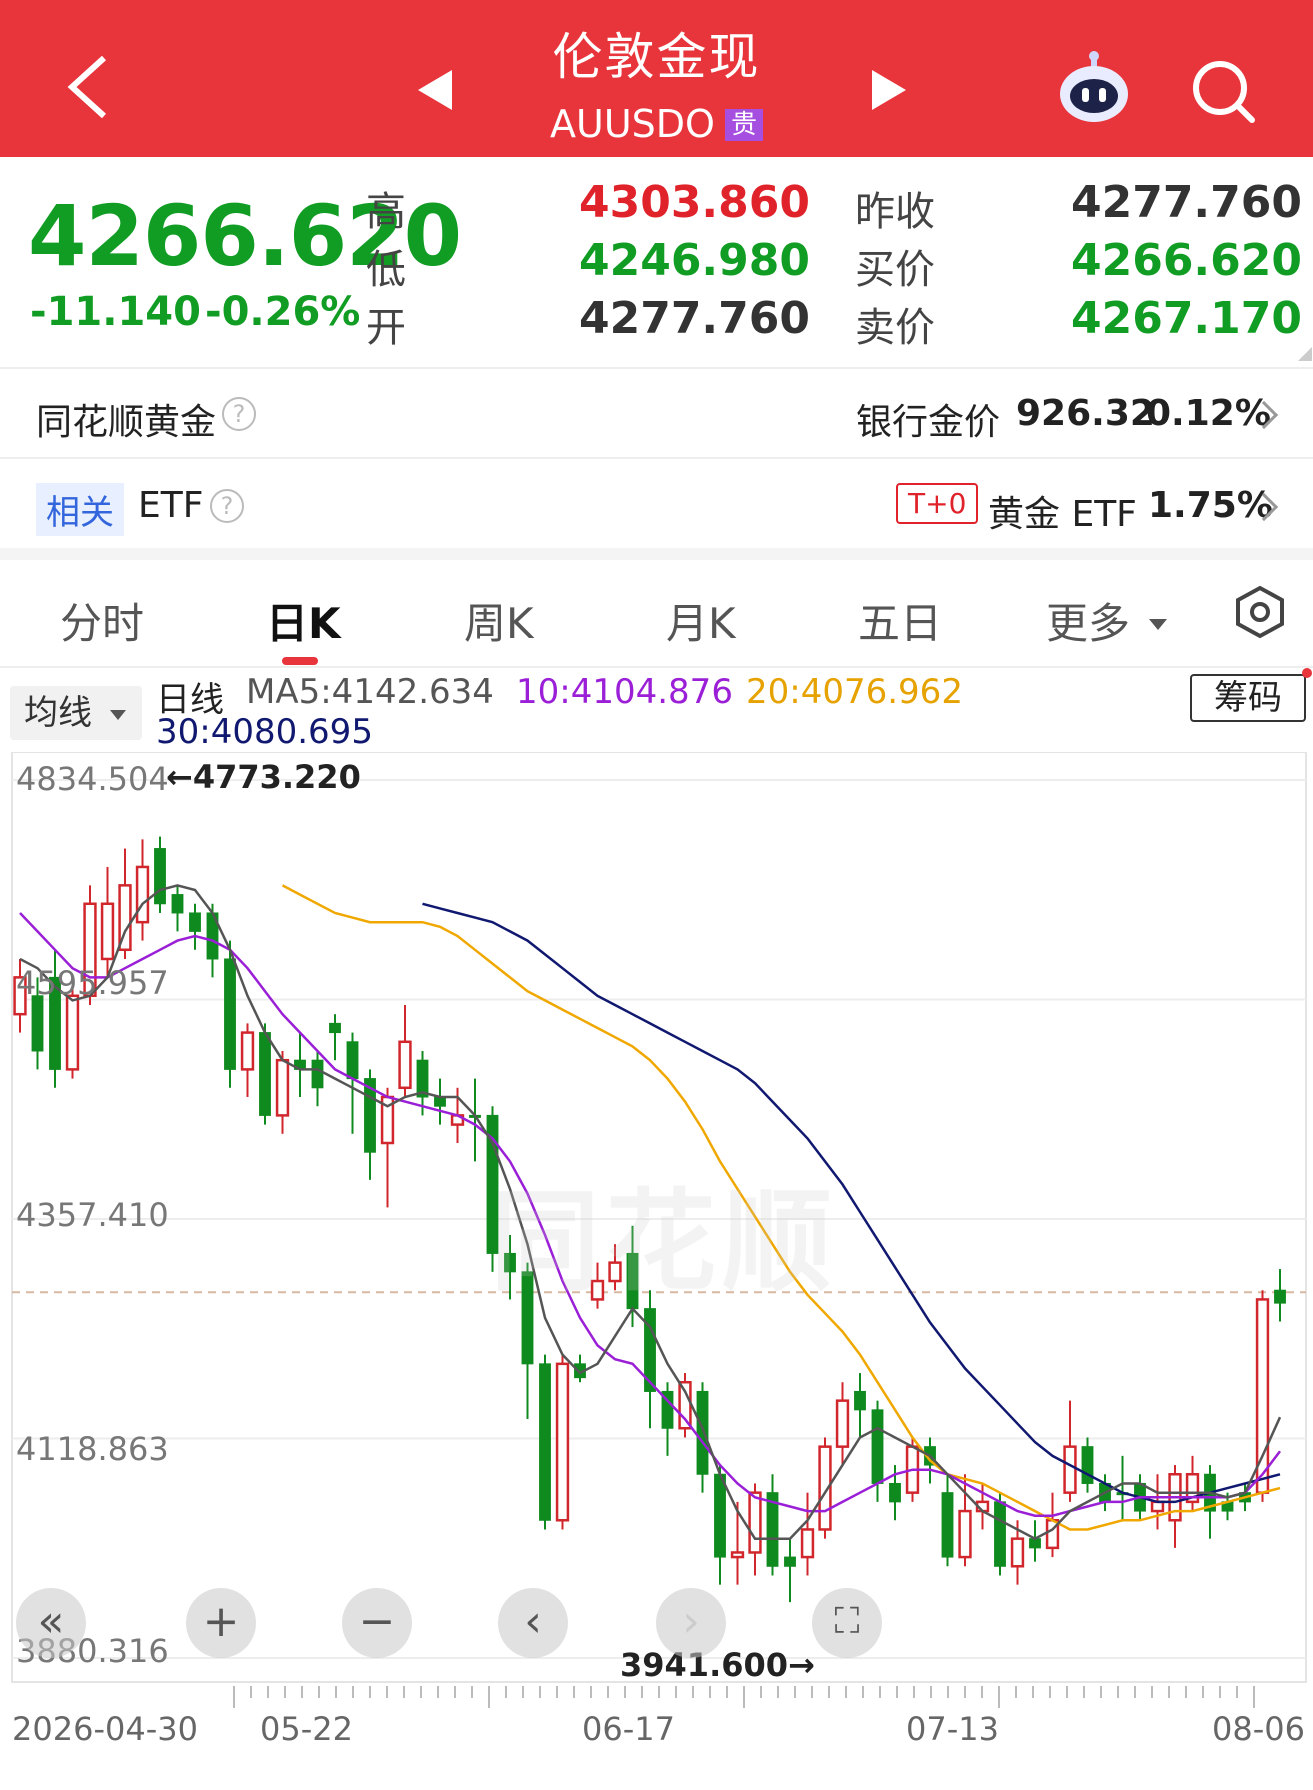 This screenshot has width=1313, height=1790. I want to click on x-tick-2: 05-22, so click(306, 1729).